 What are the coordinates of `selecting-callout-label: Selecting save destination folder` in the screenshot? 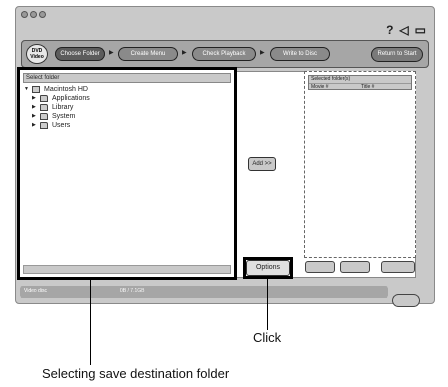 It's located at (136, 373).